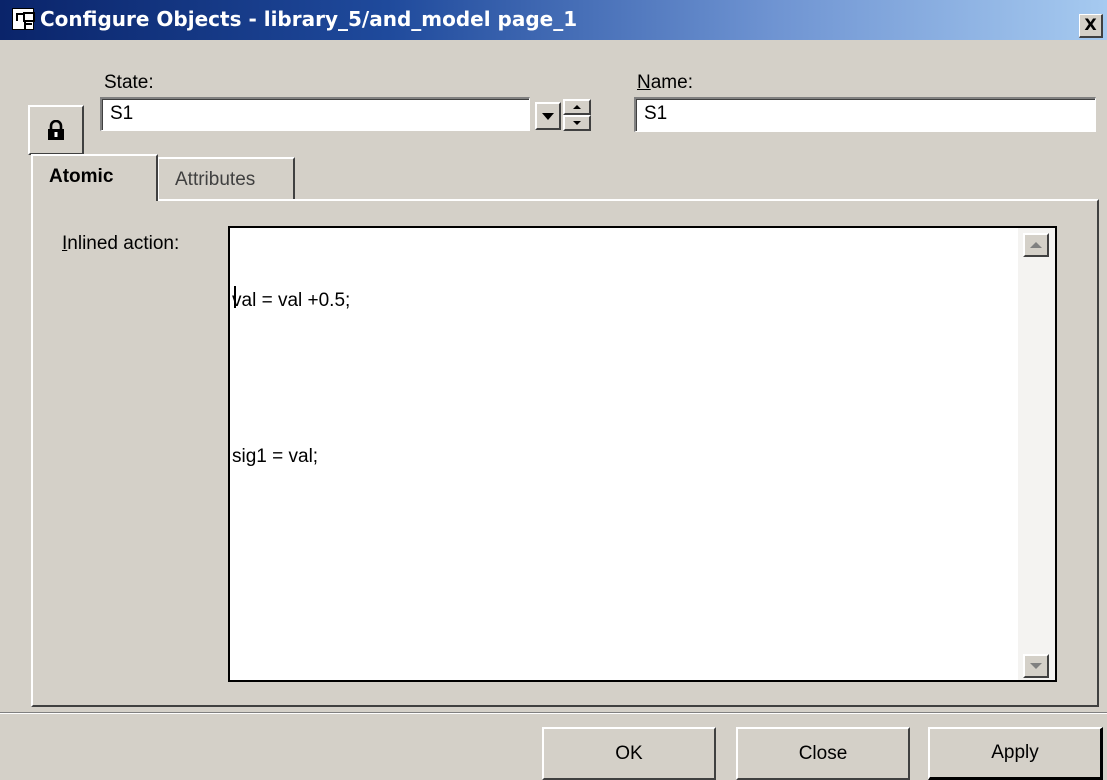  What do you see at coordinates (23, 19) in the screenshot?
I see `app-icon` at bounding box center [23, 19].